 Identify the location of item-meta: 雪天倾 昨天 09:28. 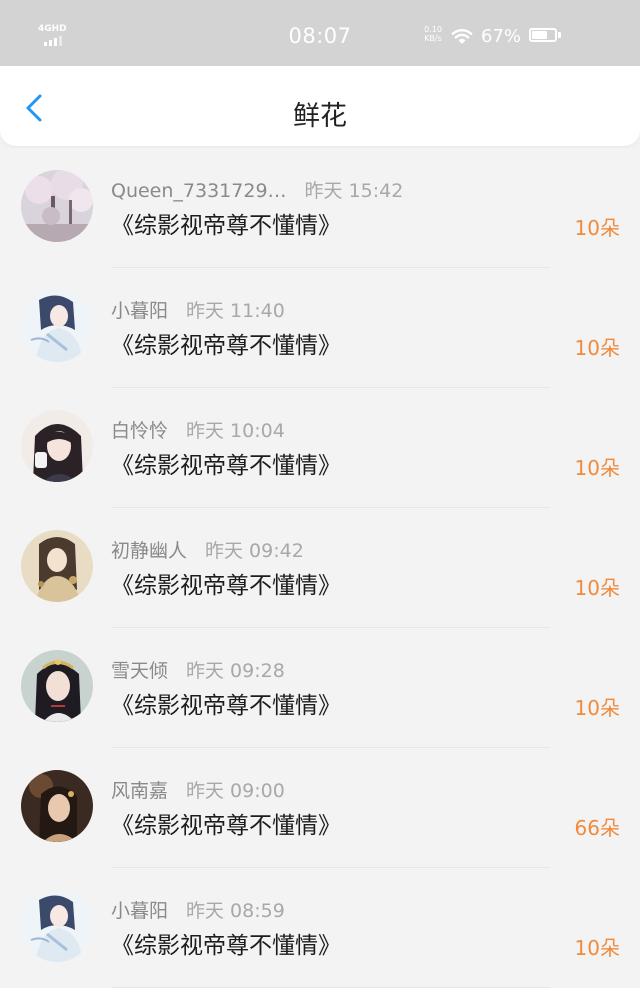
(198, 669).